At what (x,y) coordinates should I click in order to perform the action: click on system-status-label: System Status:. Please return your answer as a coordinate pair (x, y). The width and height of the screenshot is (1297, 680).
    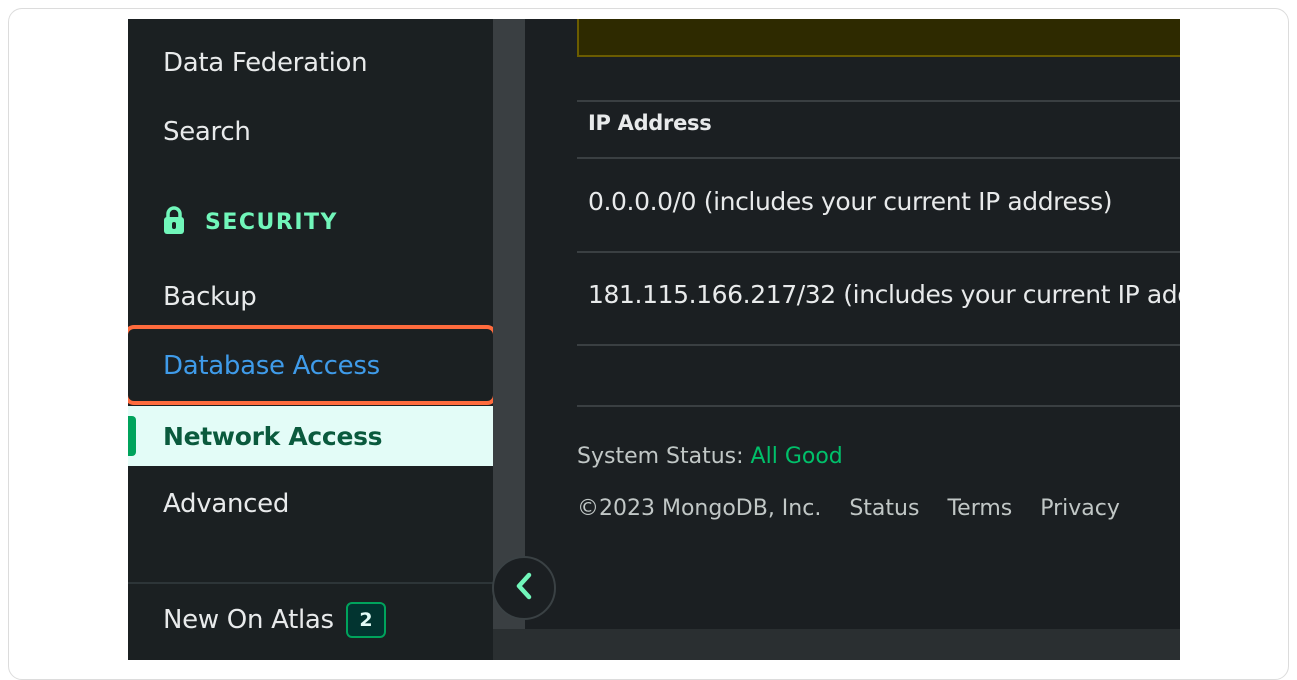
    Looking at the image, I should click on (660, 456).